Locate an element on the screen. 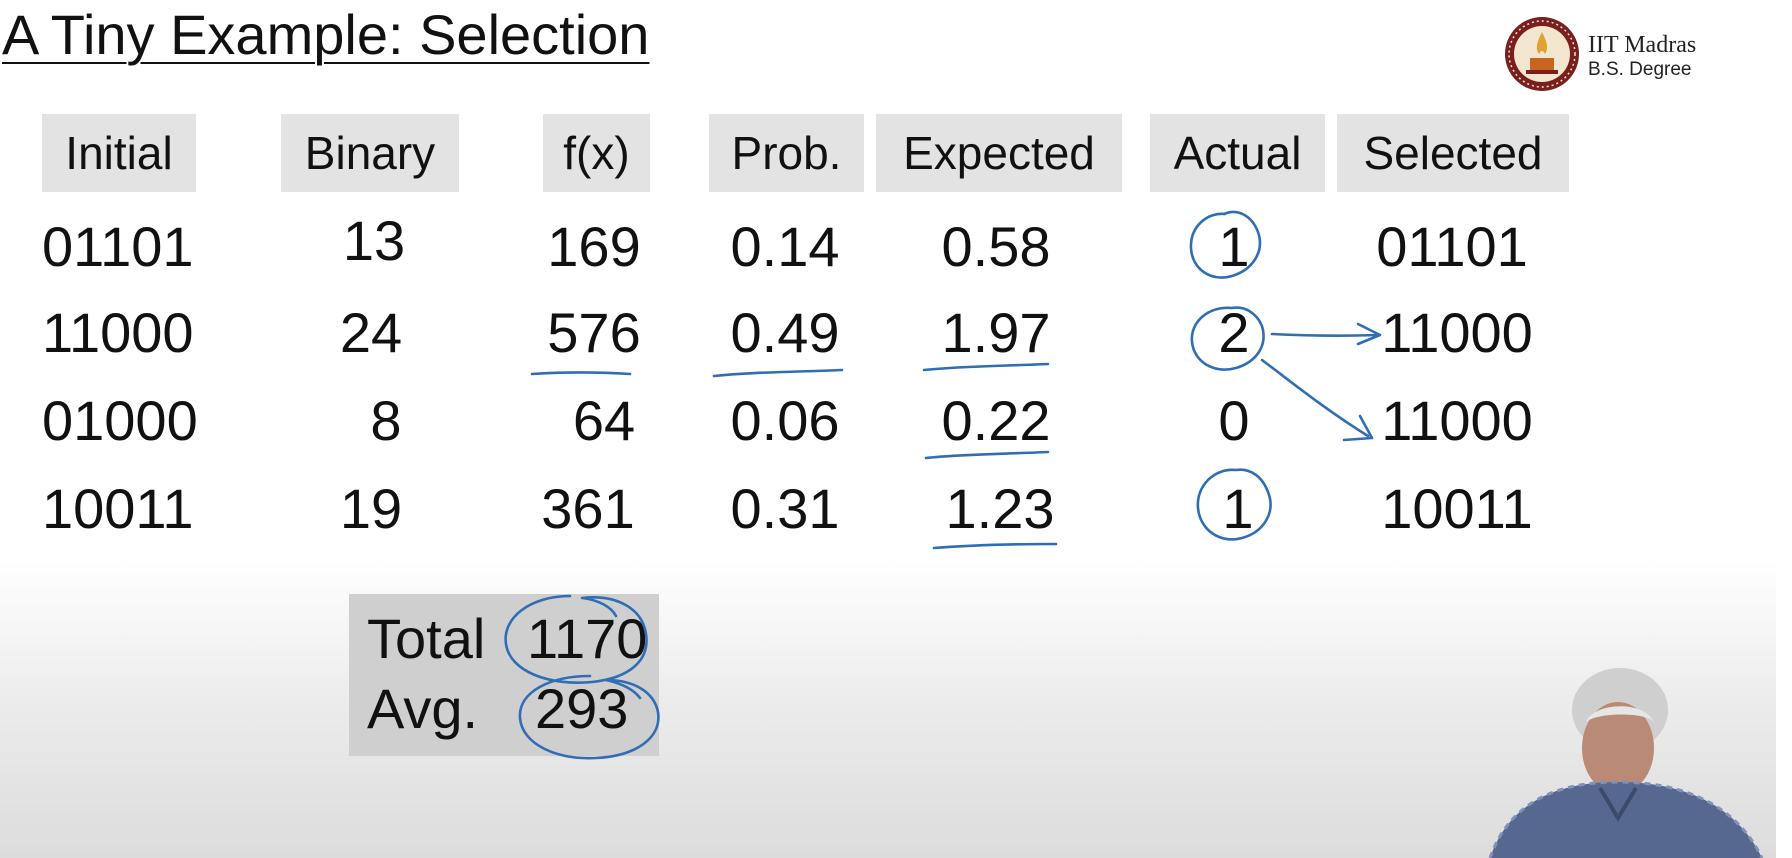 Image resolution: width=1792 pixels, height=858 pixels. total-value: 1170 is located at coordinates (587, 638).